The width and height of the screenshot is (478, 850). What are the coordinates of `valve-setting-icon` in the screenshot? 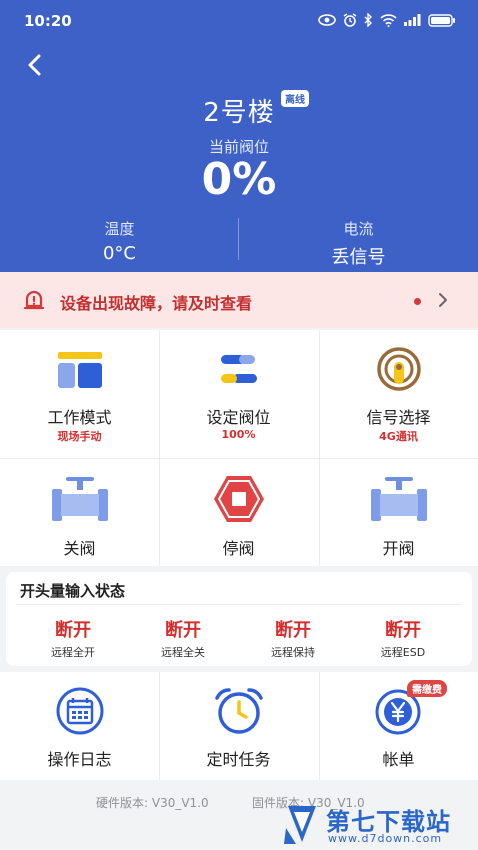 It's located at (239, 369).